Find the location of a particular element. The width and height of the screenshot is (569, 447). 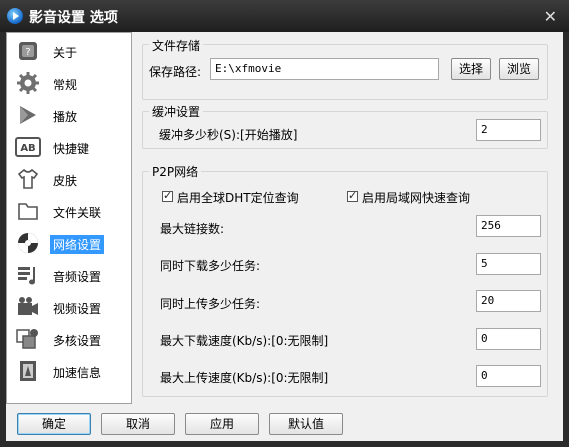

sidebar-item-general: 常规 is located at coordinates (69, 83).